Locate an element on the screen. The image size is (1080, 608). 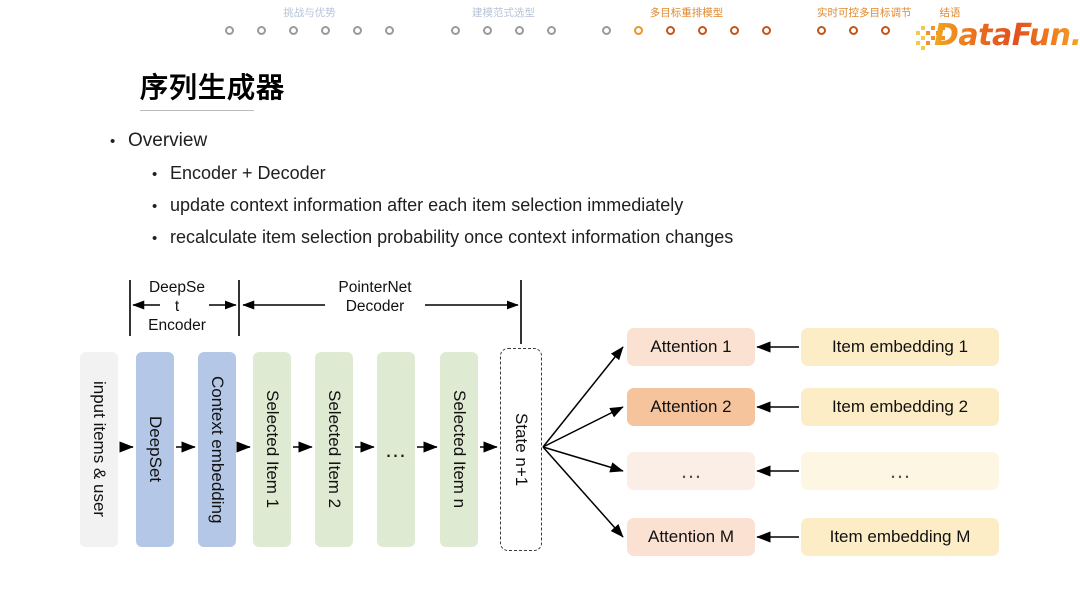
attention-box: Attention M is located at coordinates (691, 537).